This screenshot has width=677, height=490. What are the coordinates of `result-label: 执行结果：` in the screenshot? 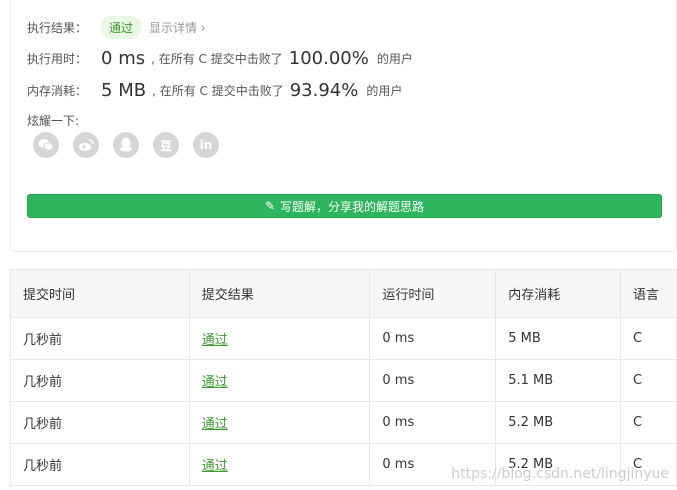 It's located at (57, 28).